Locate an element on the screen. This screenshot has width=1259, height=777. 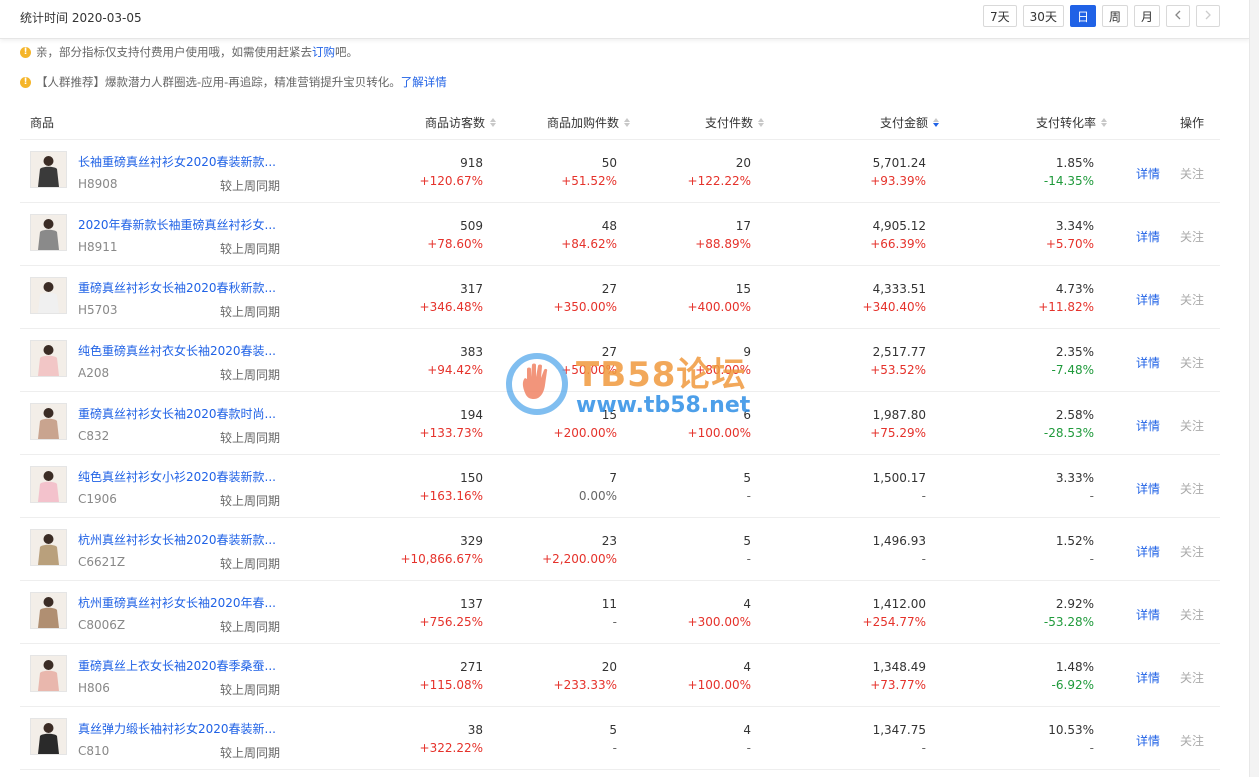
conv-value: 1.48% is located at coordinates (1074, 667).